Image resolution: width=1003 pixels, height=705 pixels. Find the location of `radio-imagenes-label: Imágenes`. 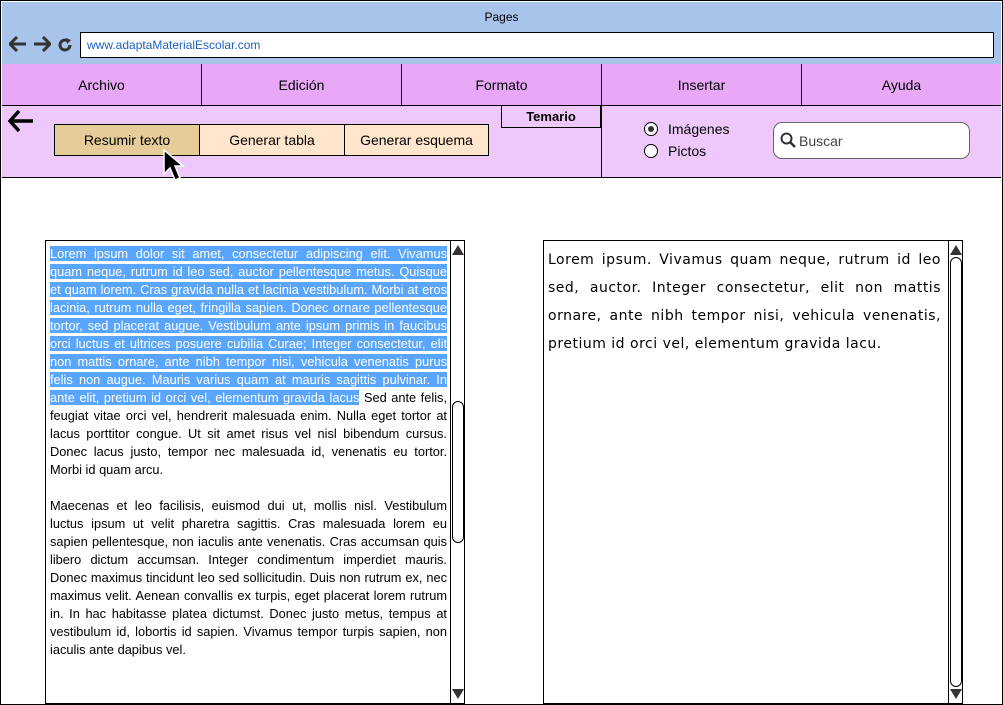

radio-imagenes-label: Imágenes is located at coordinates (699, 129).